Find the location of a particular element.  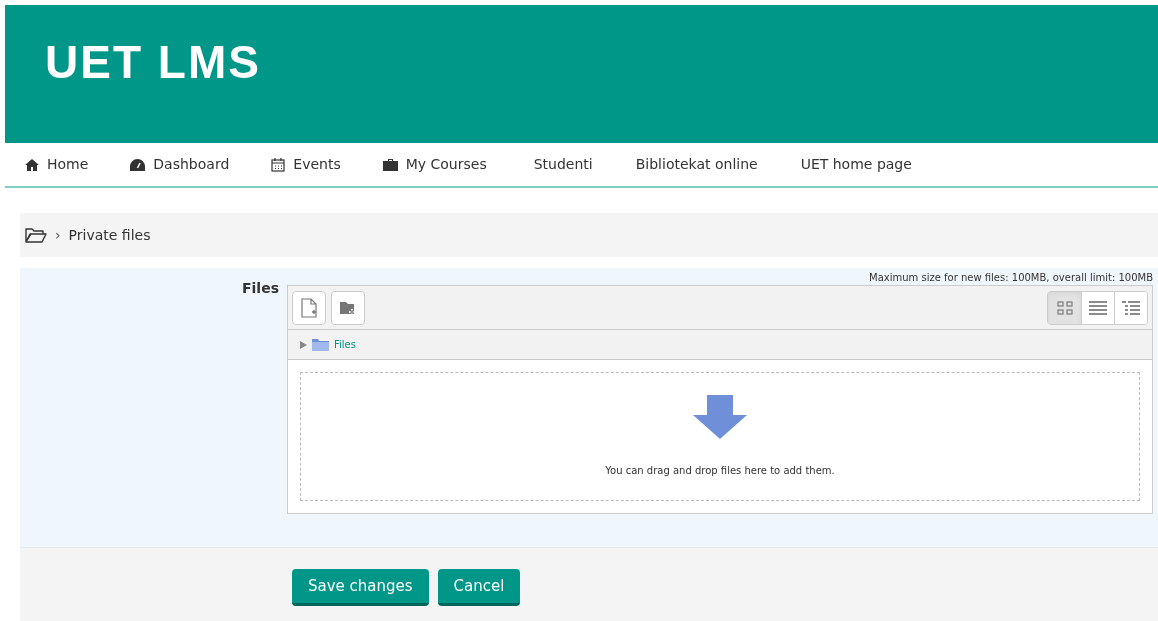

cancel-button: Cancel is located at coordinates (479, 587).